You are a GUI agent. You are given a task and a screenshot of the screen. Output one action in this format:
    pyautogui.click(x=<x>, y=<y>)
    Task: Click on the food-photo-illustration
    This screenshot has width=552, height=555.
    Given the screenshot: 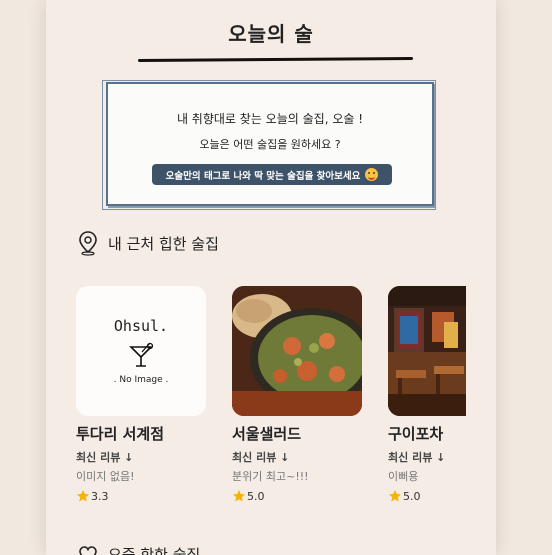 What is the action you would take?
    pyautogui.click(x=297, y=351)
    